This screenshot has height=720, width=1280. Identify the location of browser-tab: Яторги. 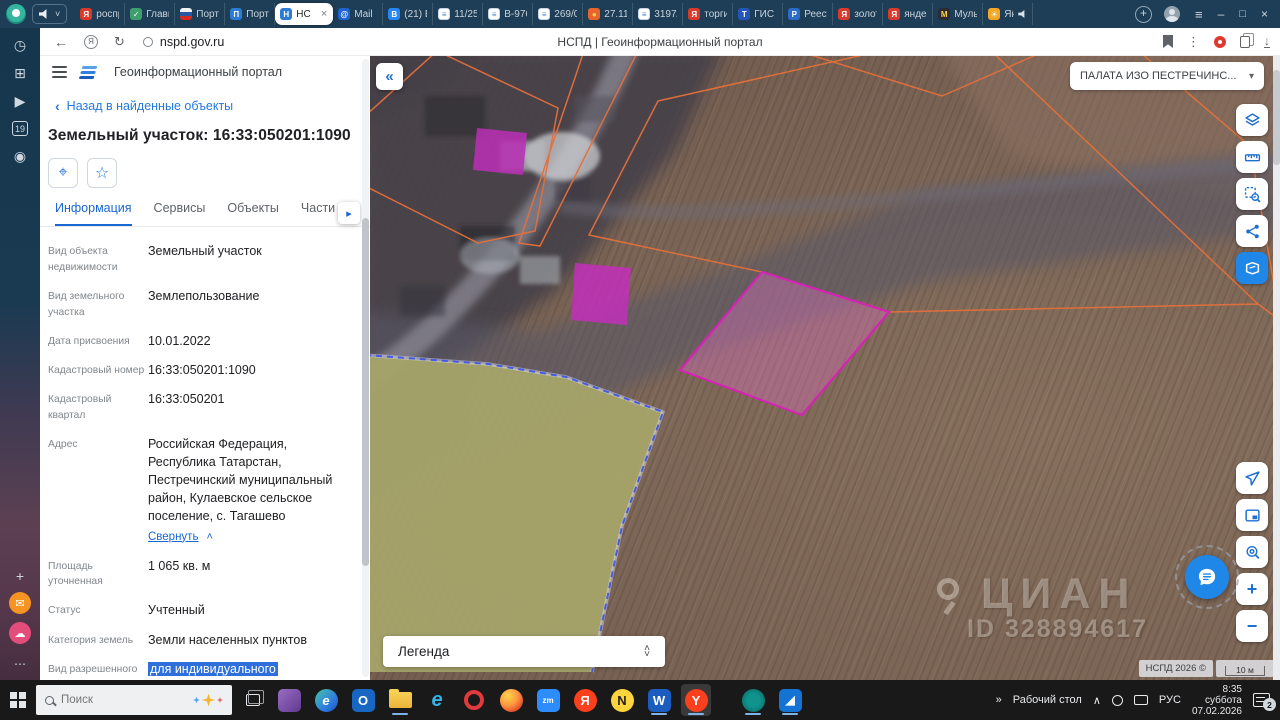
(708, 14).